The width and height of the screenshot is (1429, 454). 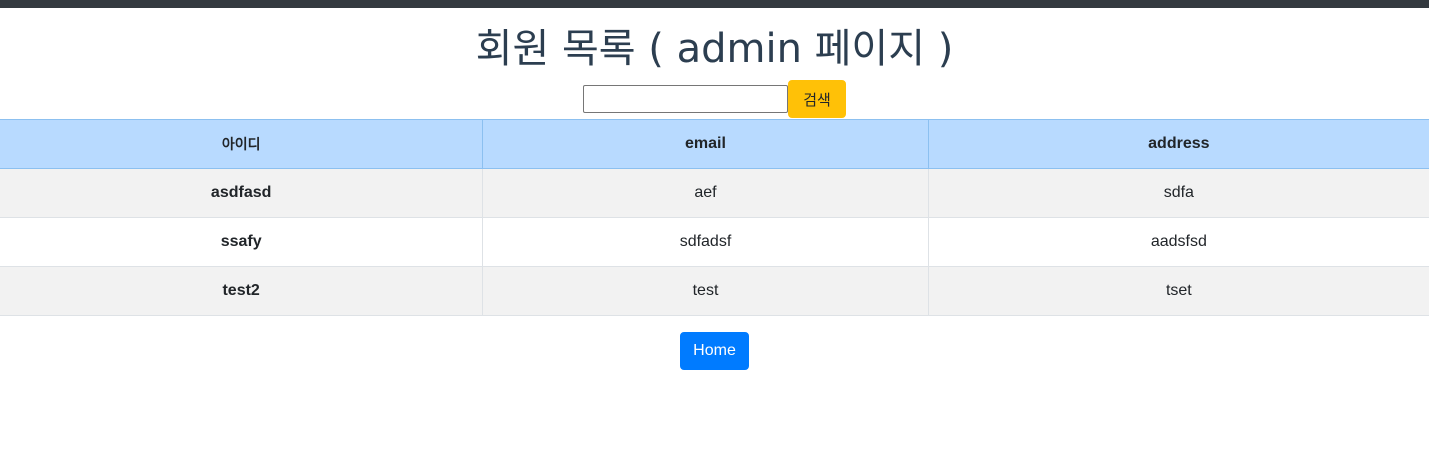 I want to click on cell-id: test2, so click(x=241, y=291).